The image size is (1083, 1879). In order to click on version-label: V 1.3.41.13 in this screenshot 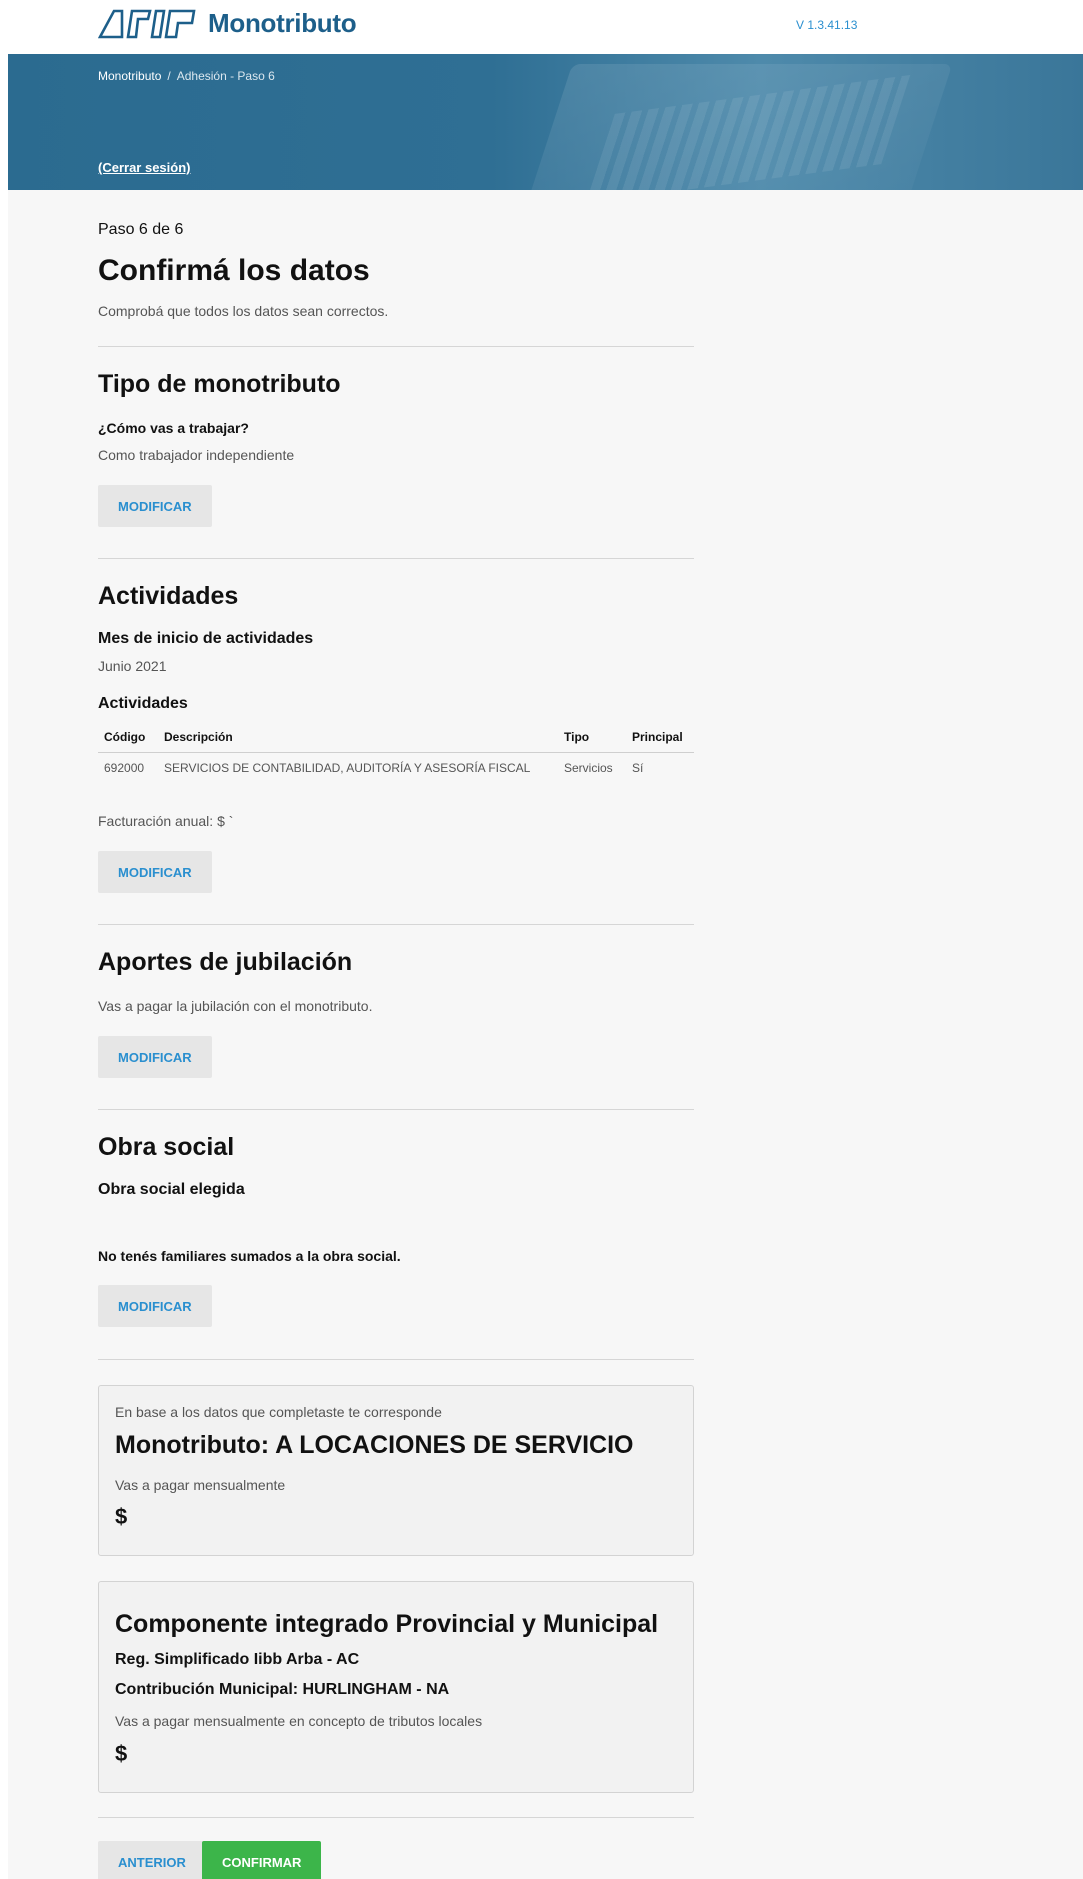, I will do `click(827, 25)`.